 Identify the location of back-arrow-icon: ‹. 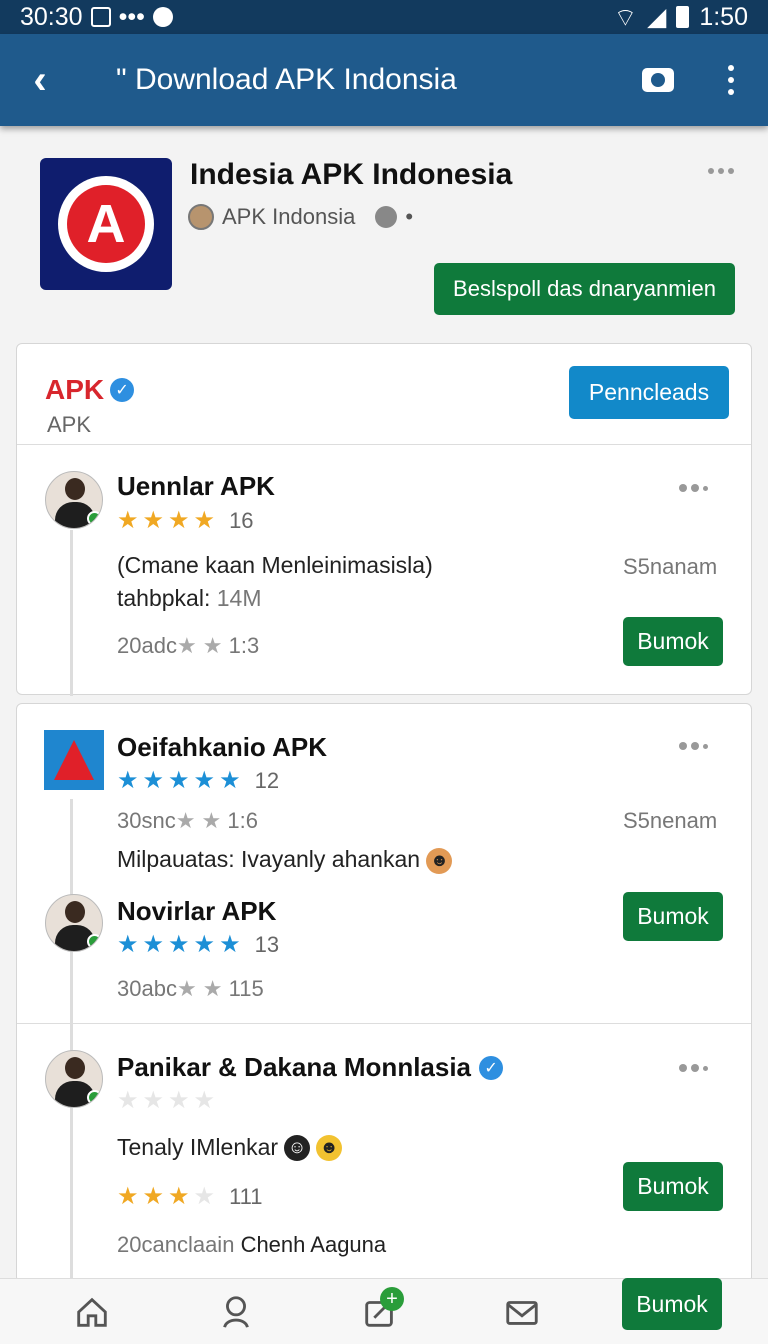
(40, 80).